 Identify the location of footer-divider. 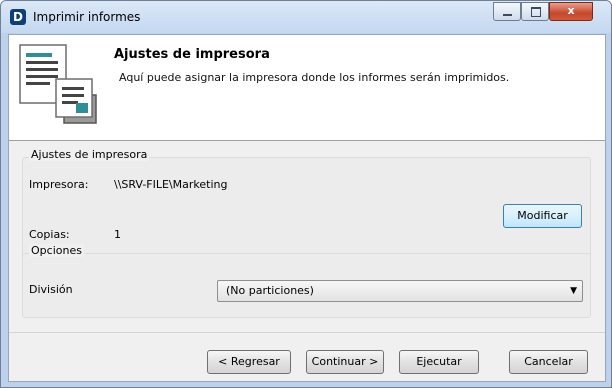
(307, 332).